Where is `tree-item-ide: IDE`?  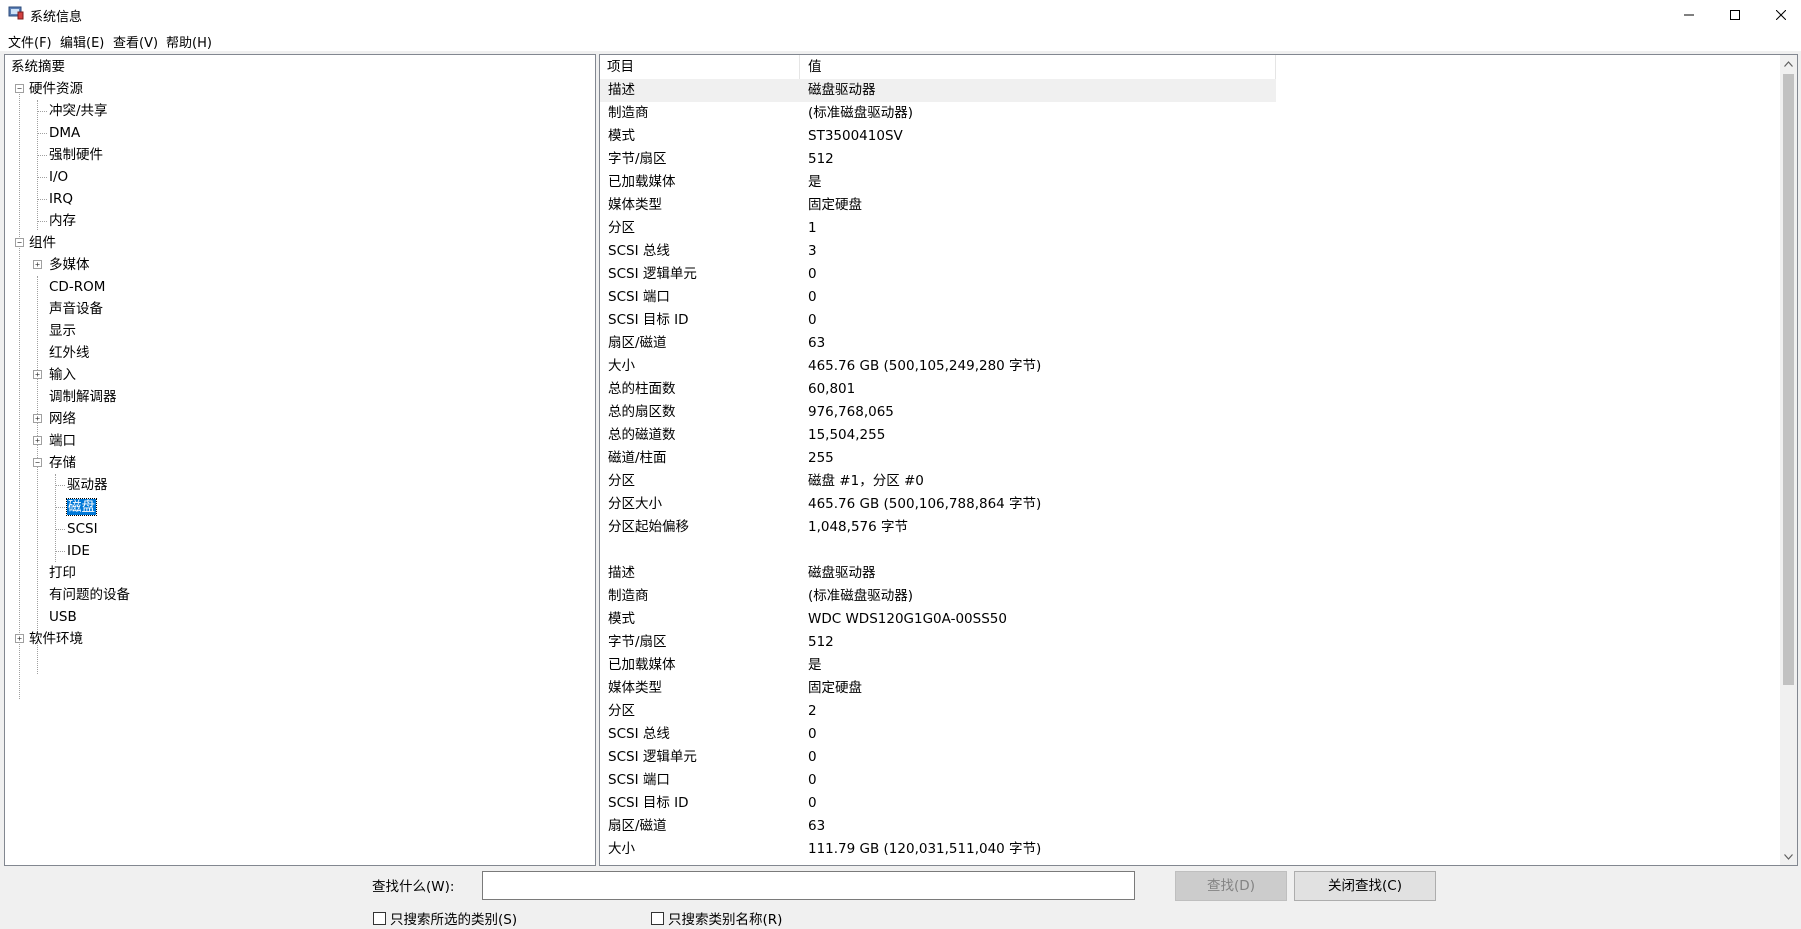
tree-item-ide: IDE is located at coordinates (78, 551).